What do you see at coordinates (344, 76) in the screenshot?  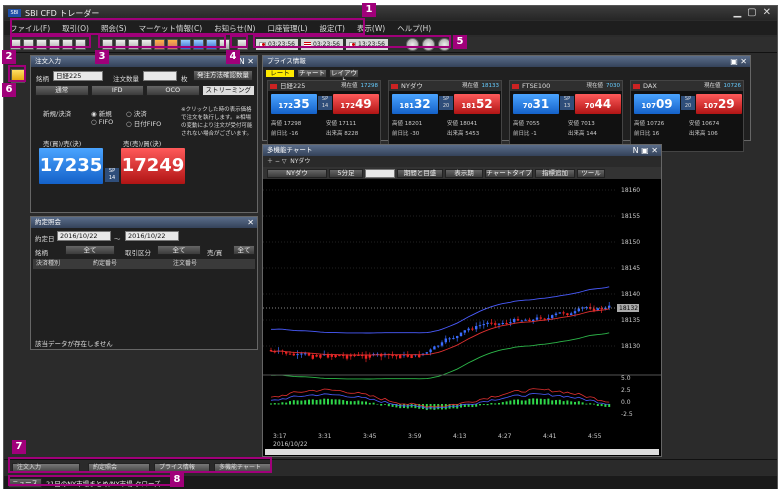 I see `tab-layout: レイアウト` at bounding box center [344, 76].